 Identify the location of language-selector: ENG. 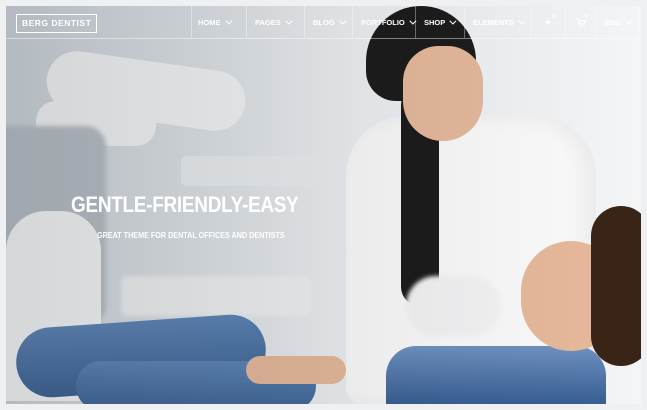
(617, 22).